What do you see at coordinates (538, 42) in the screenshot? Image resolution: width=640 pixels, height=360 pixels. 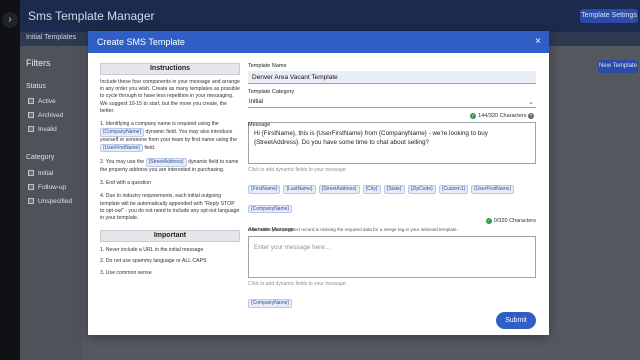 I see `close-icon: ×` at bounding box center [538, 42].